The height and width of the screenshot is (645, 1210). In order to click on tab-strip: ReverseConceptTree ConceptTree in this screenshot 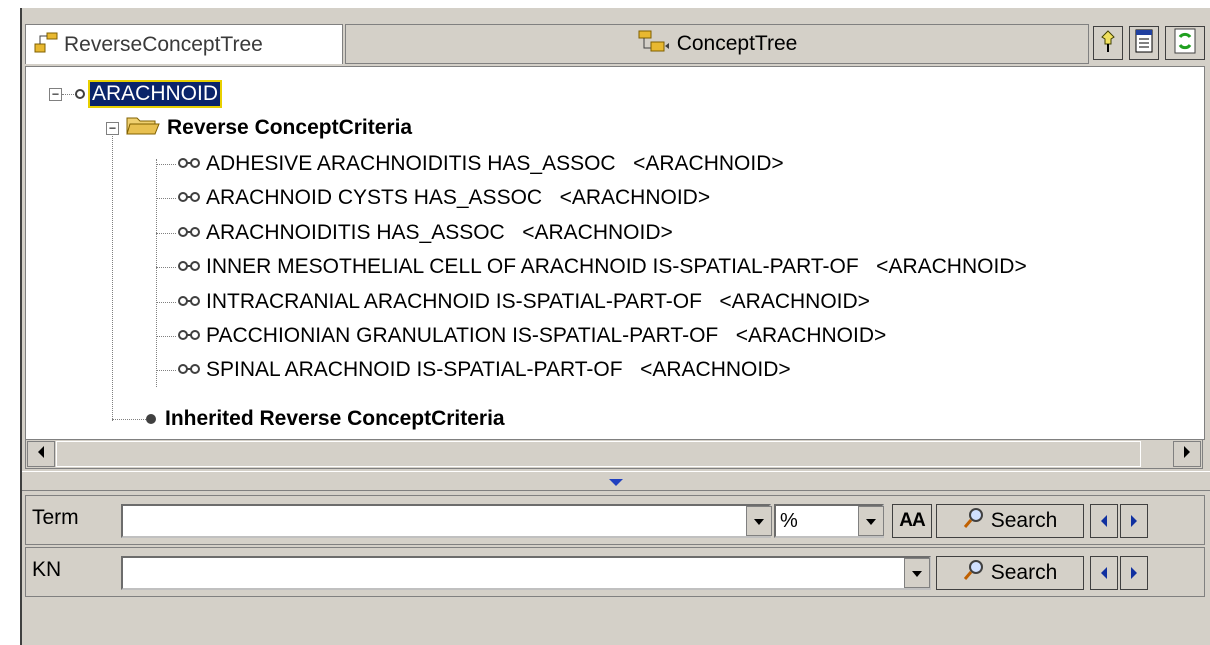, I will do `click(616, 43)`.